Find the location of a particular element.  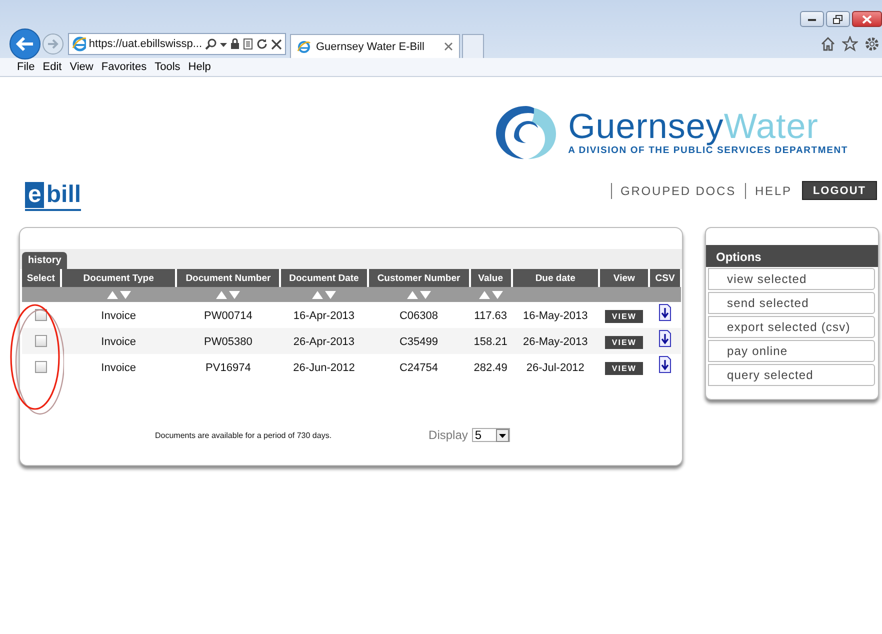

column-header: CSV is located at coordinates (665, 278).